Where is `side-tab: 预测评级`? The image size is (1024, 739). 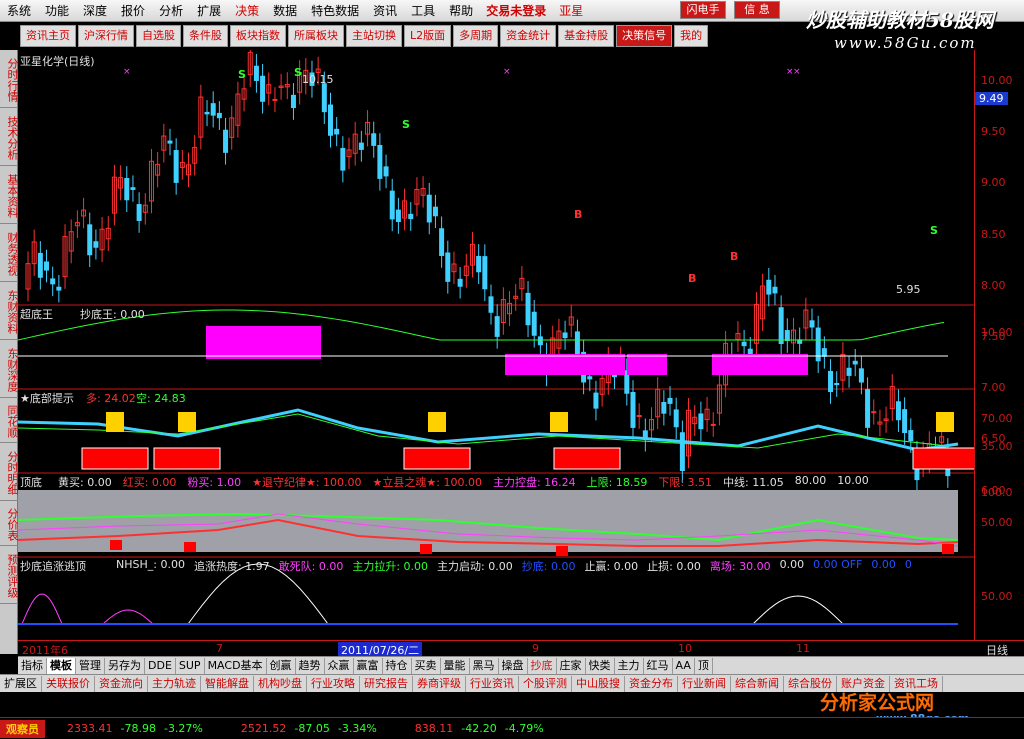 side-tab: 预测评级 is located at coordinates (9, 575).